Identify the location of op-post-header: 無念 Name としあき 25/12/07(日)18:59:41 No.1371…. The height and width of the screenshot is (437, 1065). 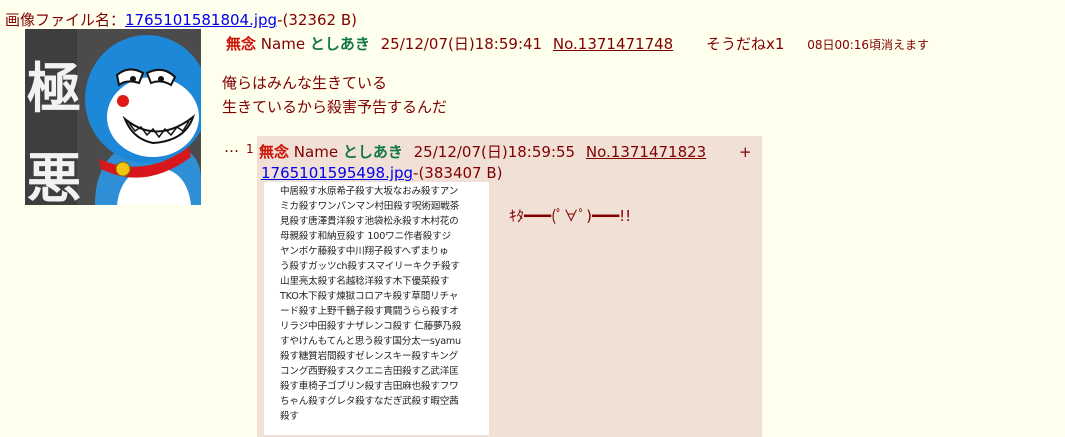
(577, 43).